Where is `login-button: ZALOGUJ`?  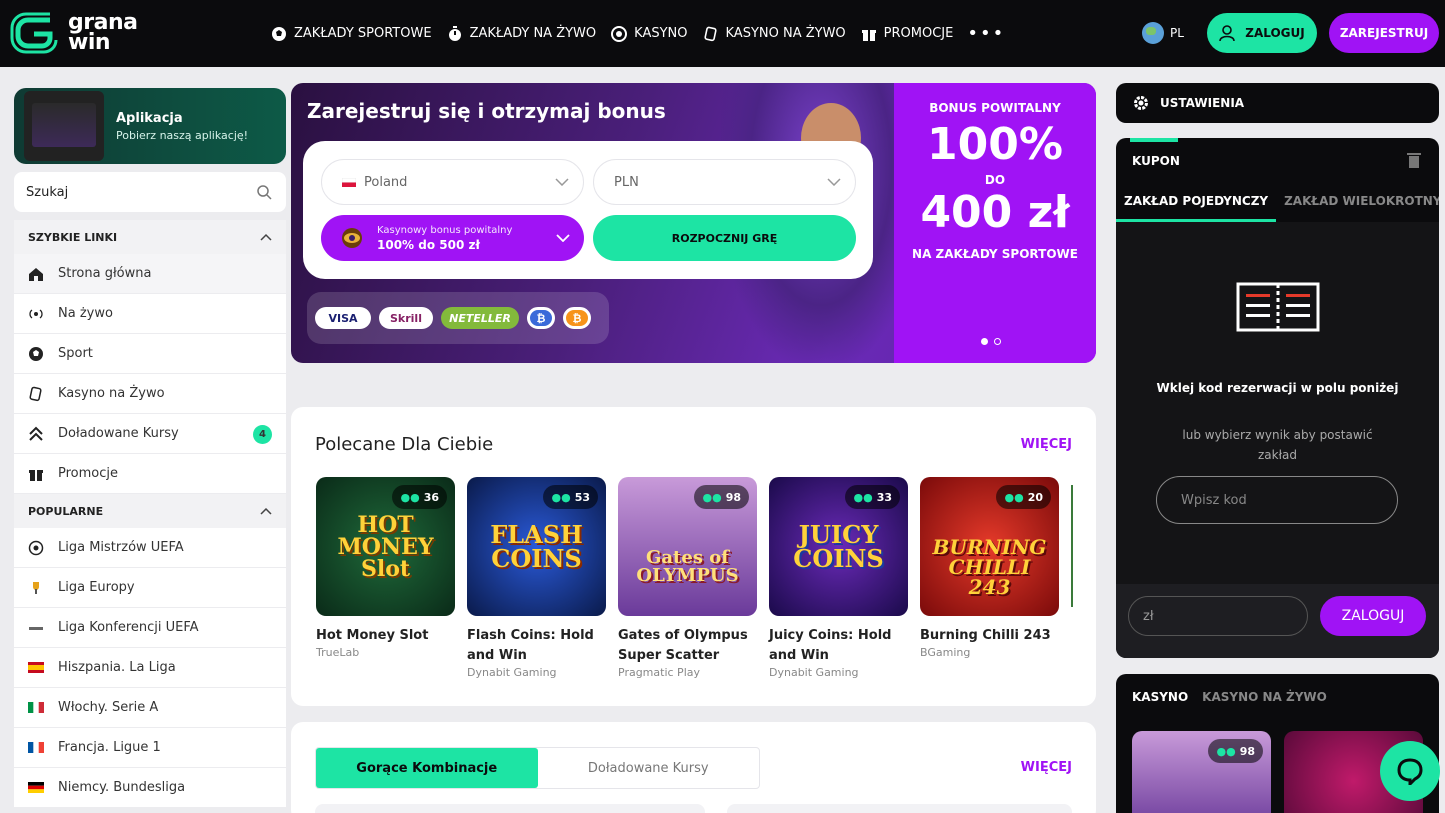
login-button: ZALOGUJ is located at coordinates (1262, 33).